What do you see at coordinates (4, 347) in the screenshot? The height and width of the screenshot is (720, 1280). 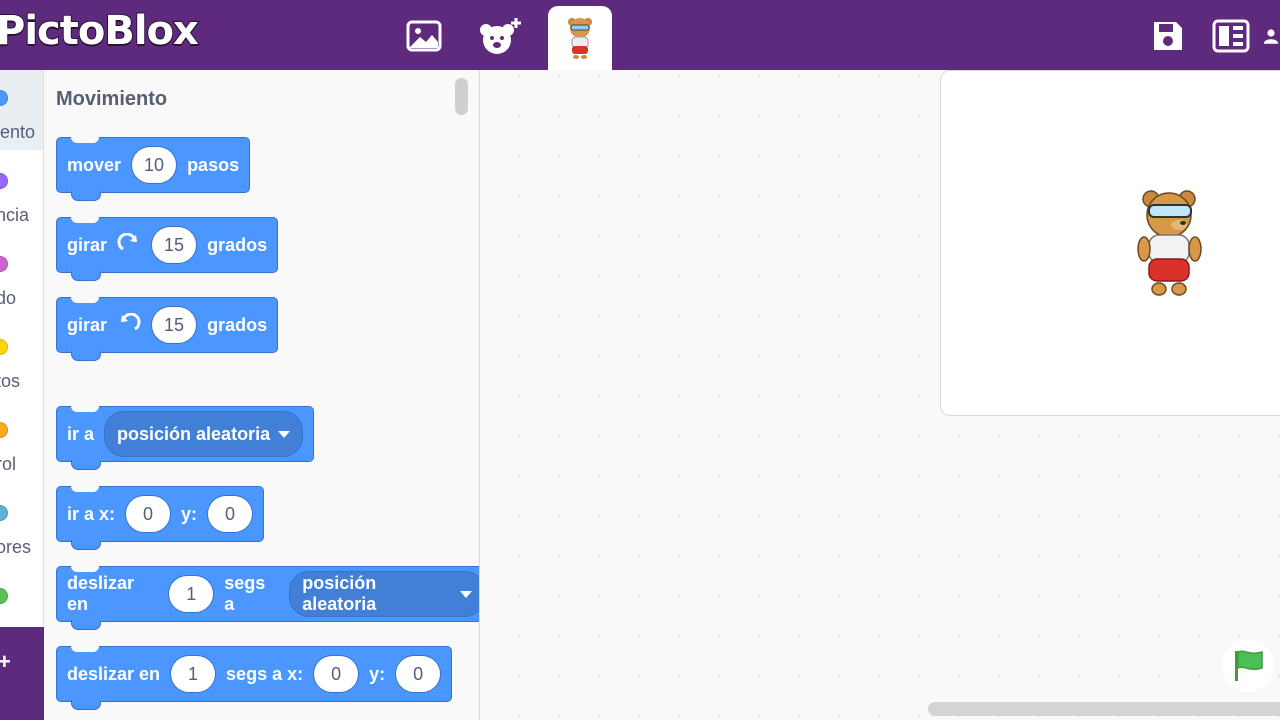 I see `category-events-dot` at bounding box center [4, 347].